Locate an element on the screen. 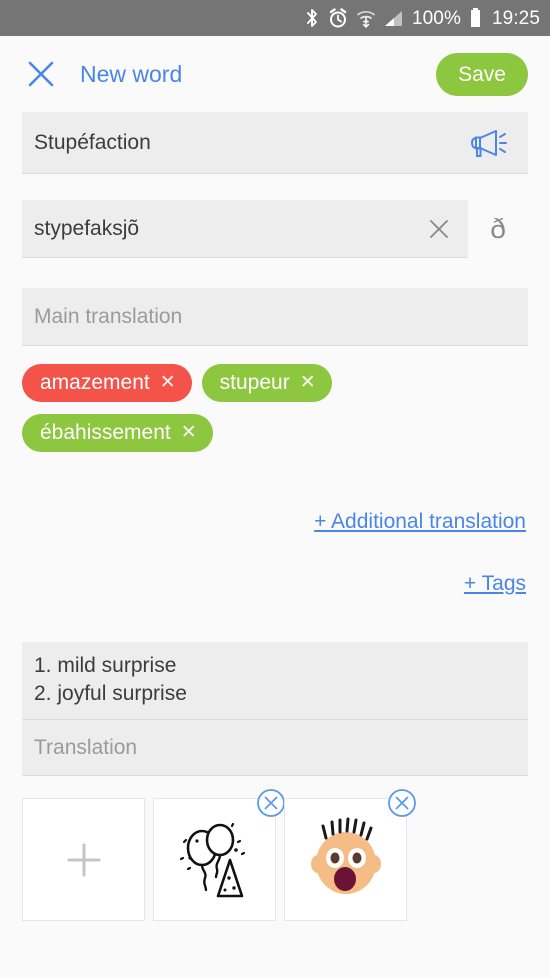  word-field-row: Stupéfaction is located at coordinates (275, 143).